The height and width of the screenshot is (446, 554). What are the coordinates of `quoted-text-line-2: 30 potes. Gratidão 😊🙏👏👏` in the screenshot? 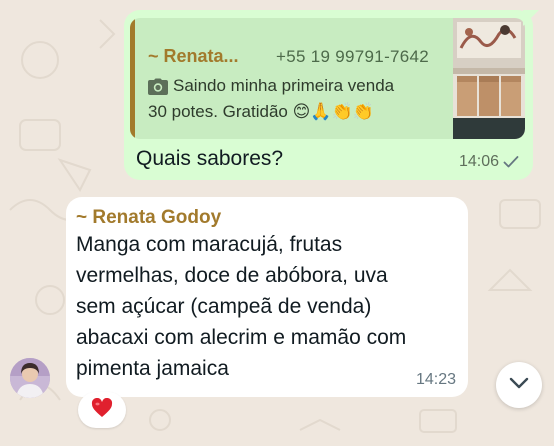 It's located at (261, 112).